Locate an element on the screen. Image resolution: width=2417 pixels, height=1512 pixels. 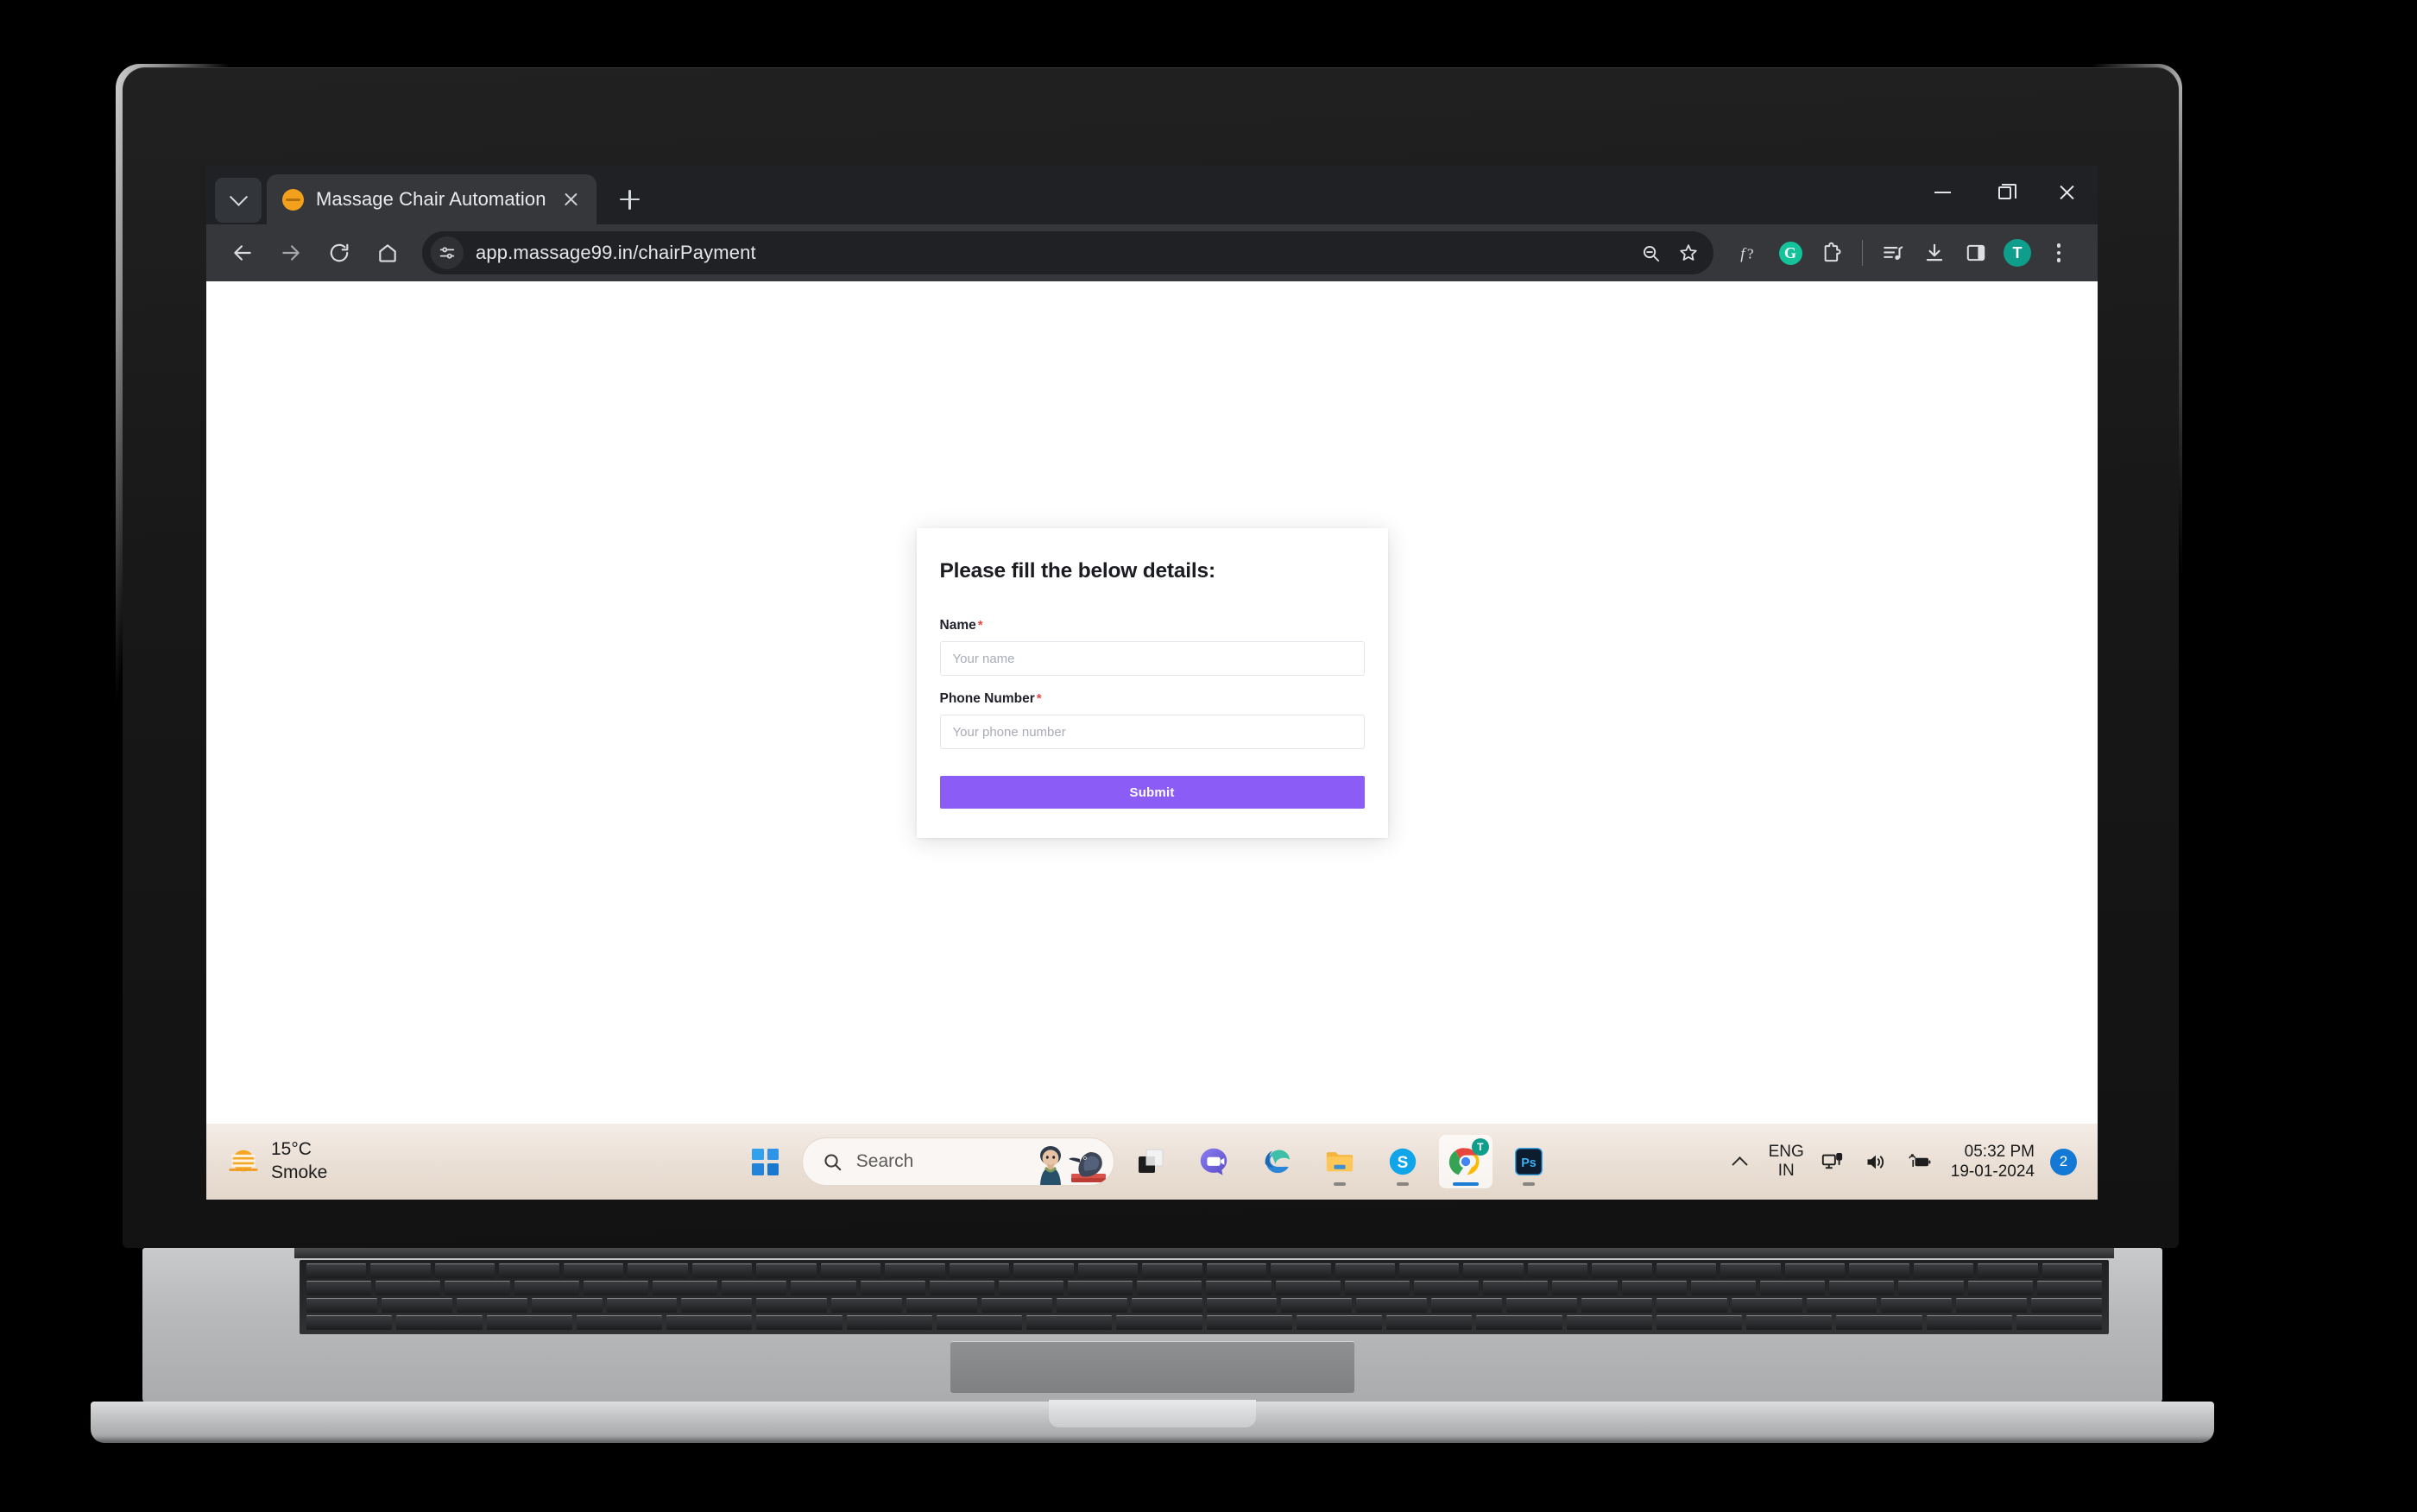
avatar: T is located at coordinates (2017, 253).